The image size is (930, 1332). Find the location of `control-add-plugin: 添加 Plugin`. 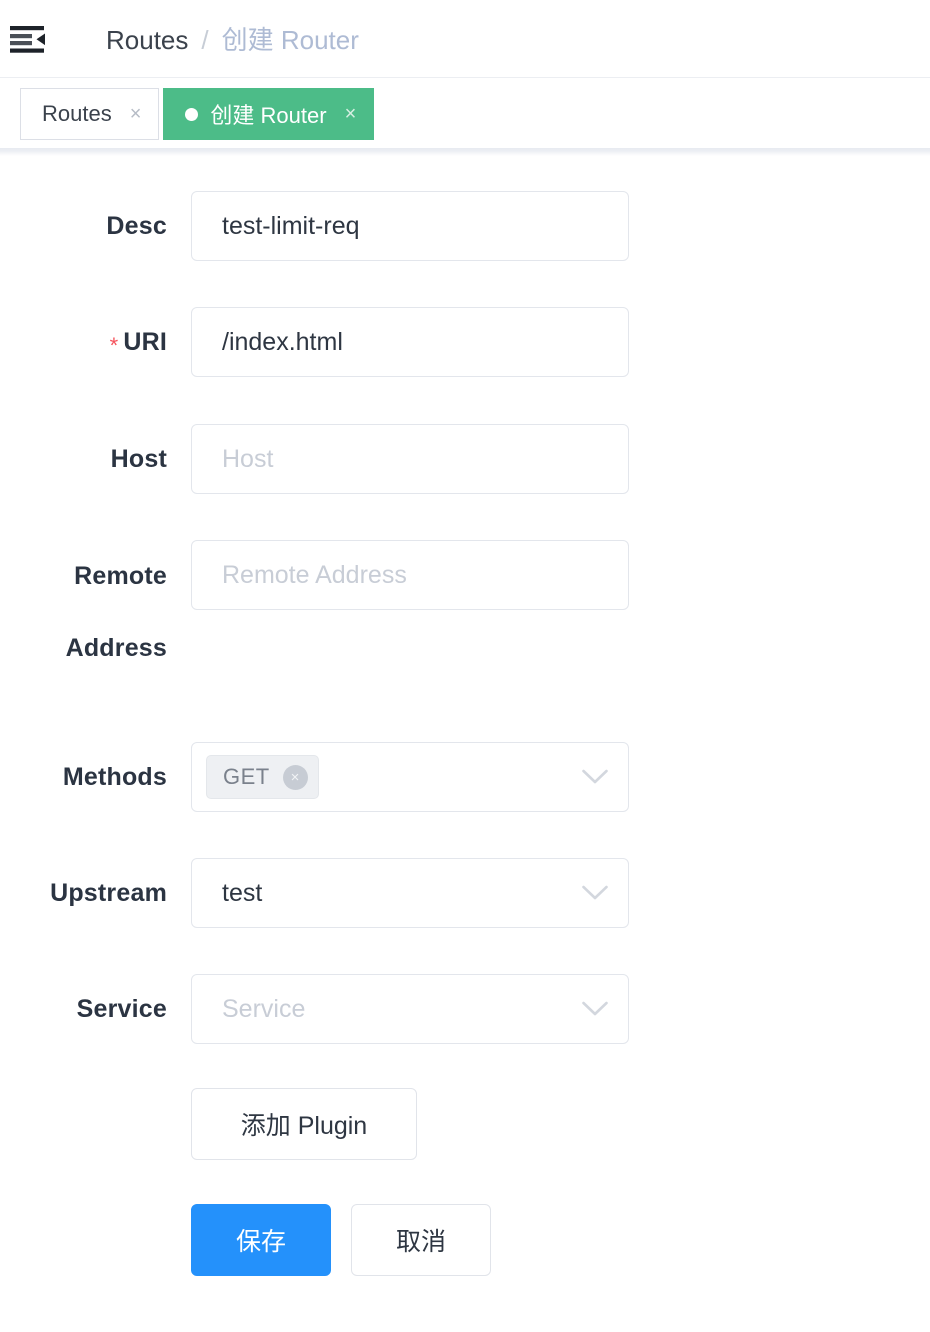

control-add-plugin: 添加 Plugin is located at coordinates (410, 1124).